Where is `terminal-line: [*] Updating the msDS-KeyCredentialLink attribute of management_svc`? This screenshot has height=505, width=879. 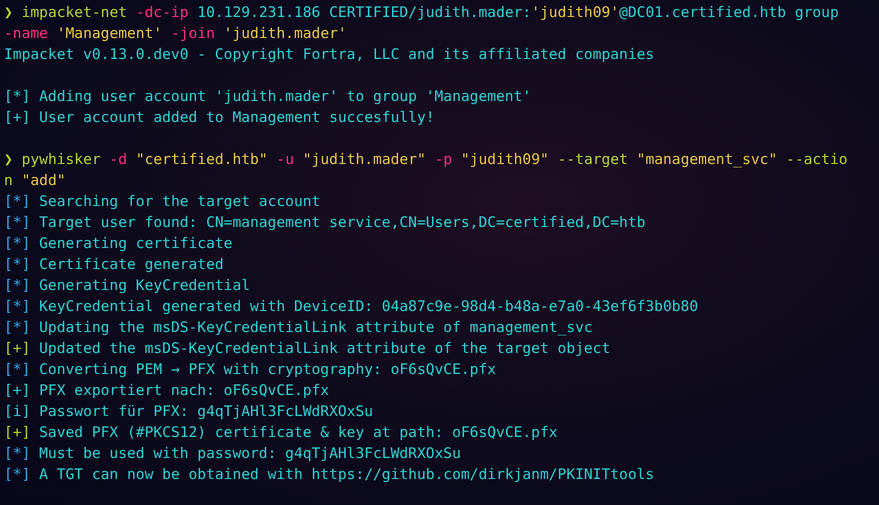
terminal-line: [*] Updating the msDS-KeyCredentialLink attribute of management_svc is located at coordinates (298, 328).